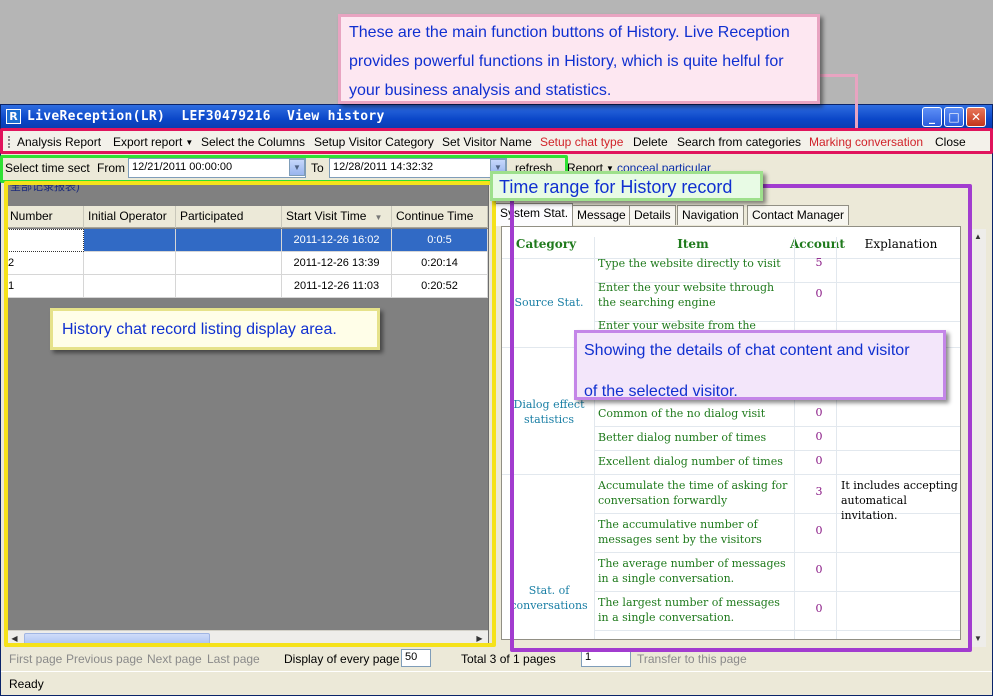 This screenshot has height=696, width=993. What do you see at coordinates (976, 117) in the screenshot?
I see `close-window-button: ✕` at bounding box center [976, 117].